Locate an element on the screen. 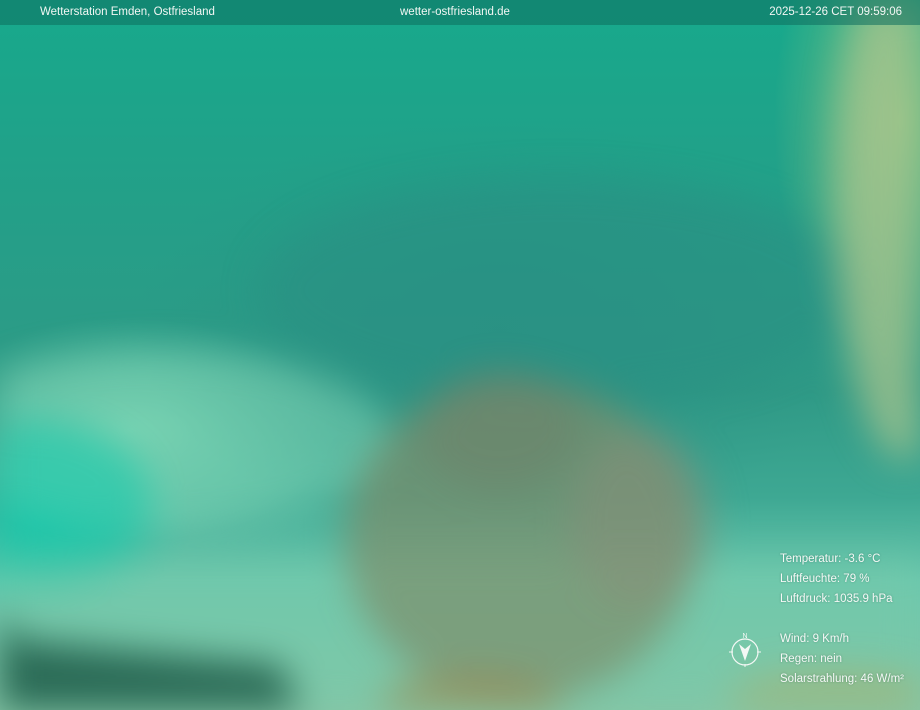 The height and width of the screenshot is (710, 920). rain-reading: Regen: nein is located at coordinates (811, 659).